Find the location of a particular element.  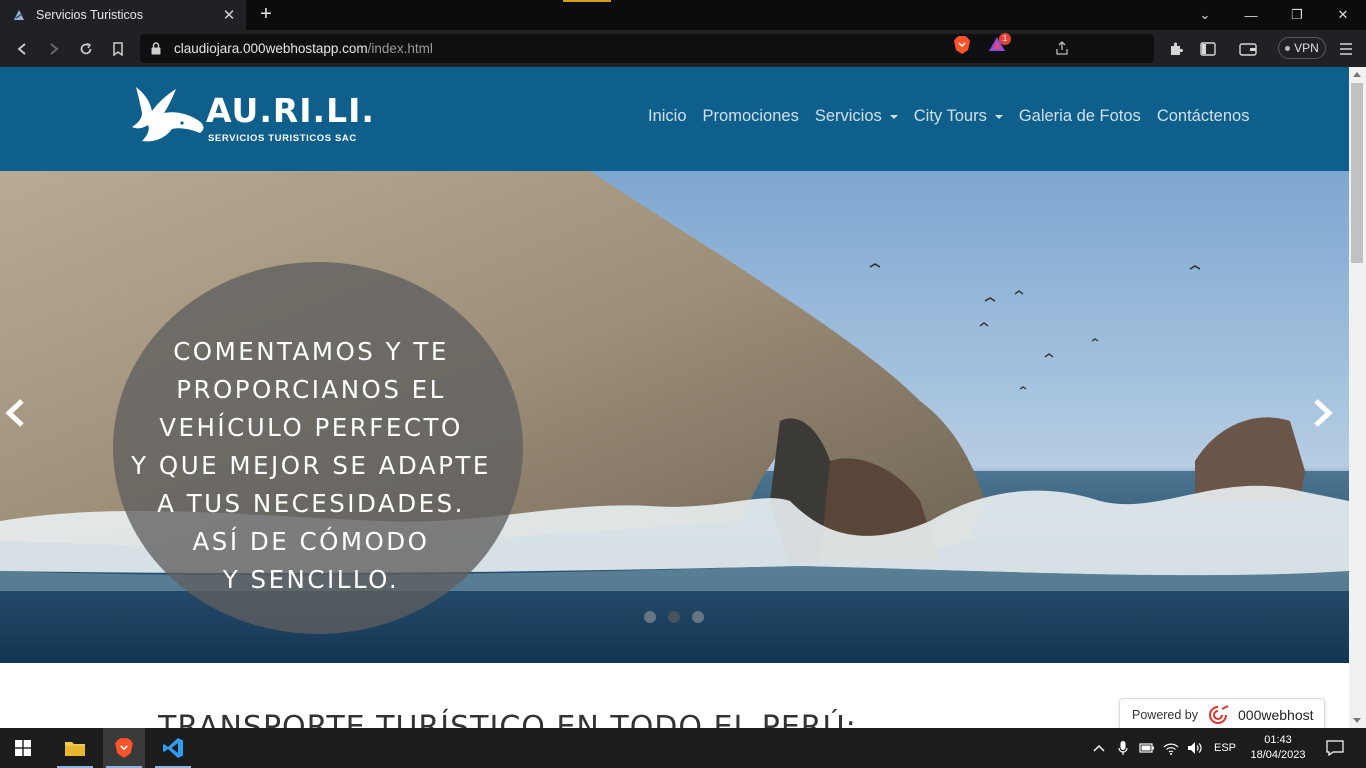

nav-label: Contáctenos is located at coordinates (1203, 116).